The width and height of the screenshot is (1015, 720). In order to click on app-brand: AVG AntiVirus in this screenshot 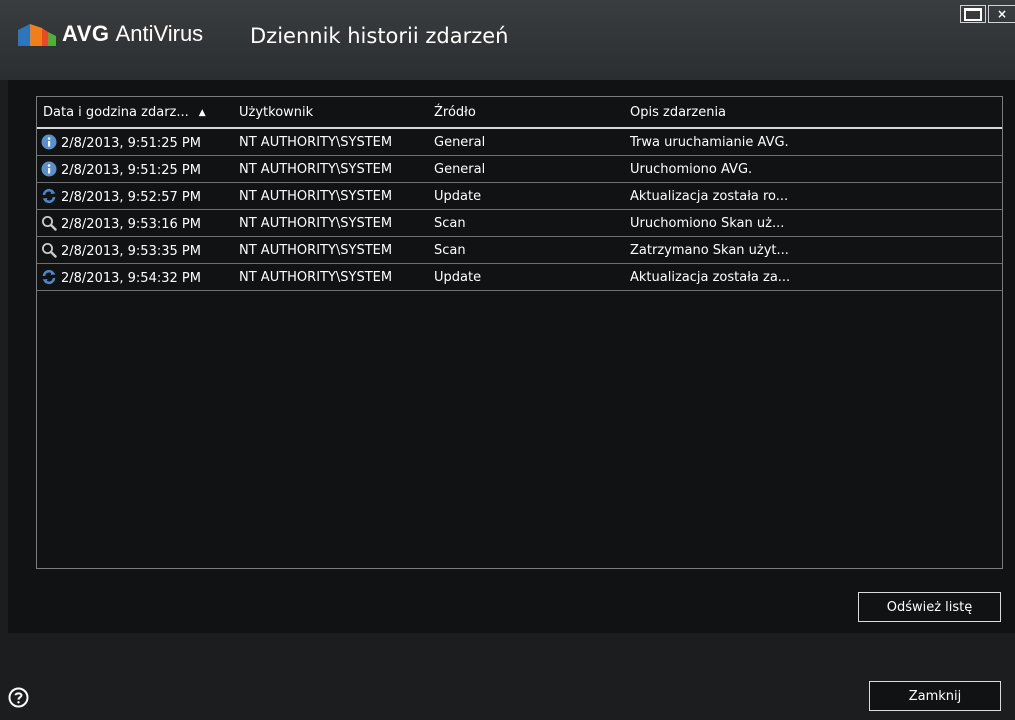, I will do `click(132, 34)`.